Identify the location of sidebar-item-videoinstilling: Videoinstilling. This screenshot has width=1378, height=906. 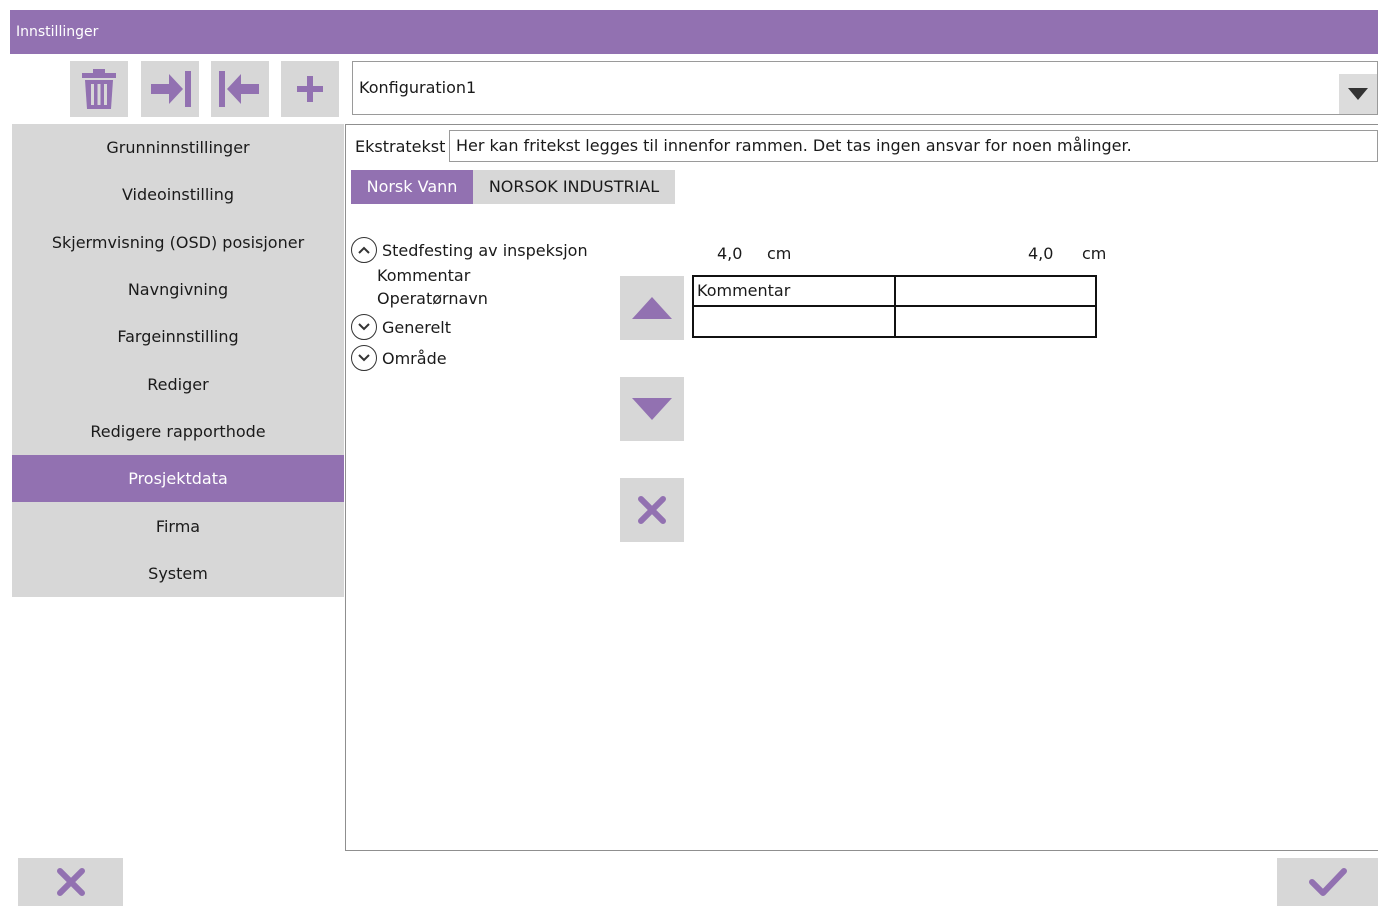
(178, 194).